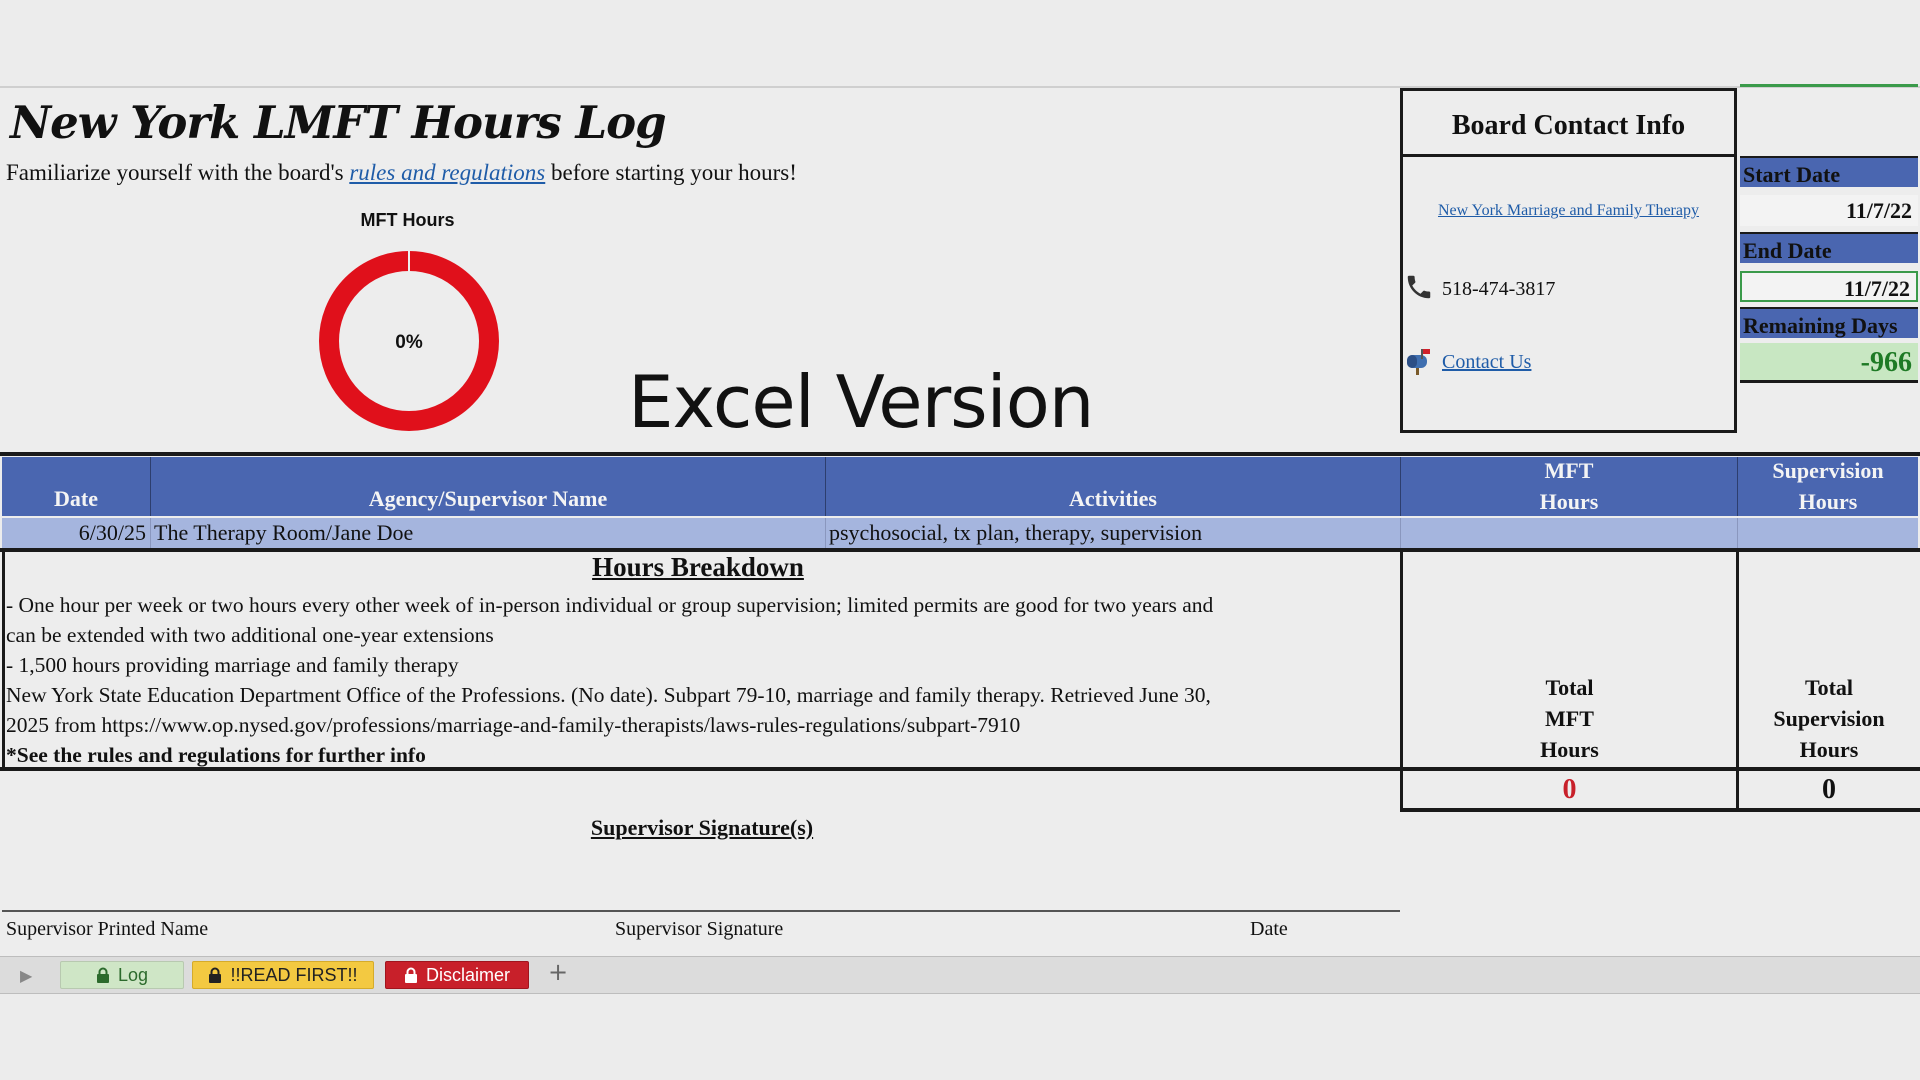 The width and height of the screenshot is (1920, 1080). Describe the element at coordinates (1829, 790) in the screenshot. I see `total-supervision-hours-value: 0` at that location.